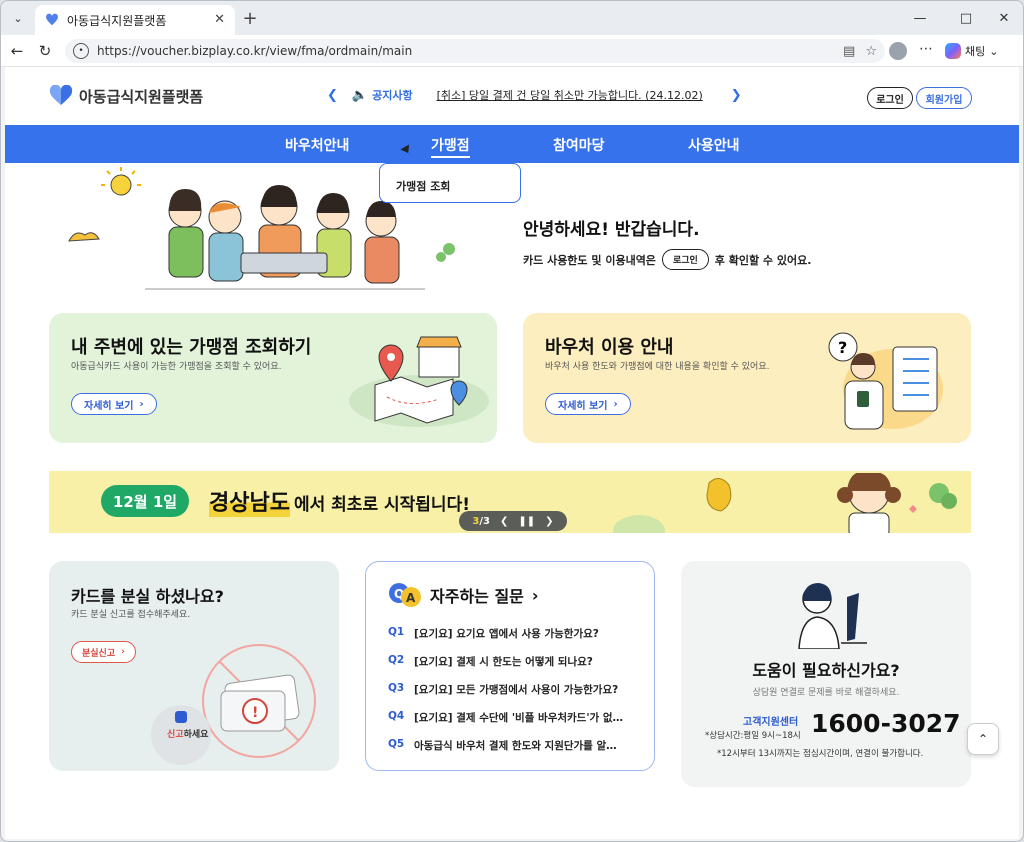  Describe the element at coordinates (396, 744) in the screenshot. I see `faq-q-number: Q5` at that location.